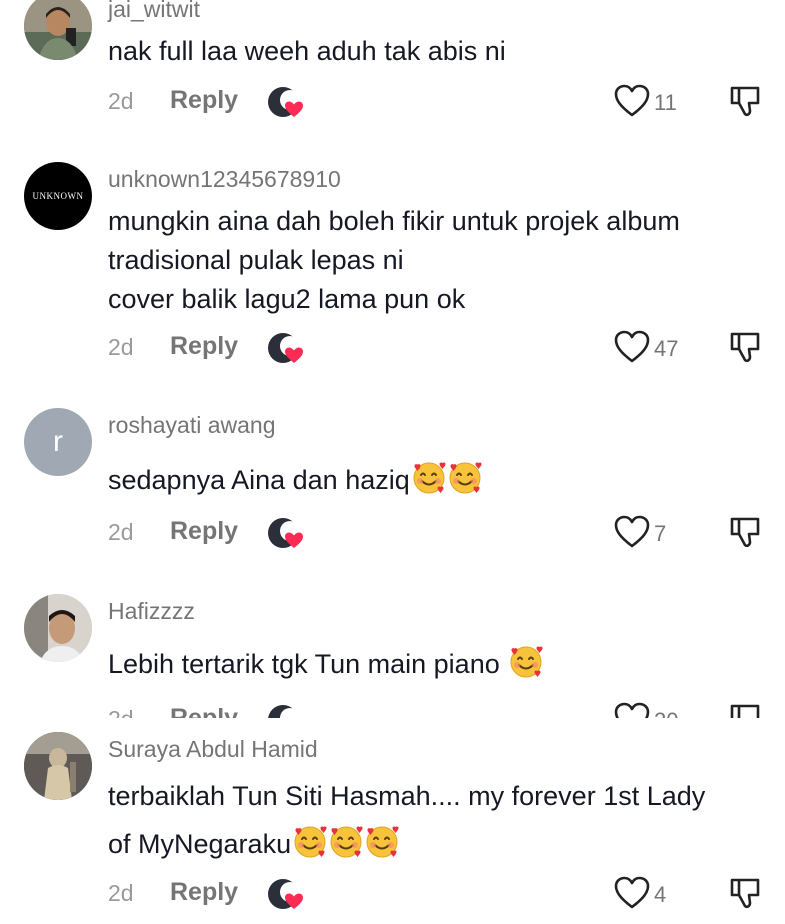 The height and width of the screenshot is (924, 785). I want to click on comment-line: Lebih tertarik tgk Tun main piano, so click(304, 664).